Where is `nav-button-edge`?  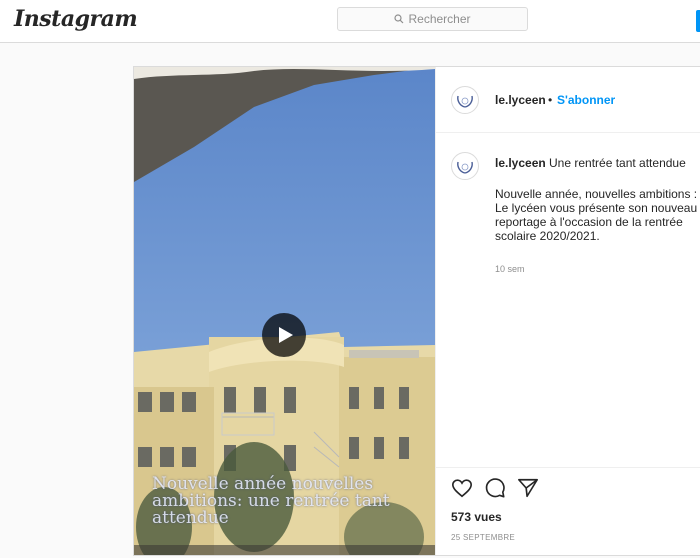 nav-button-edge is located at coordinates (698, 21).